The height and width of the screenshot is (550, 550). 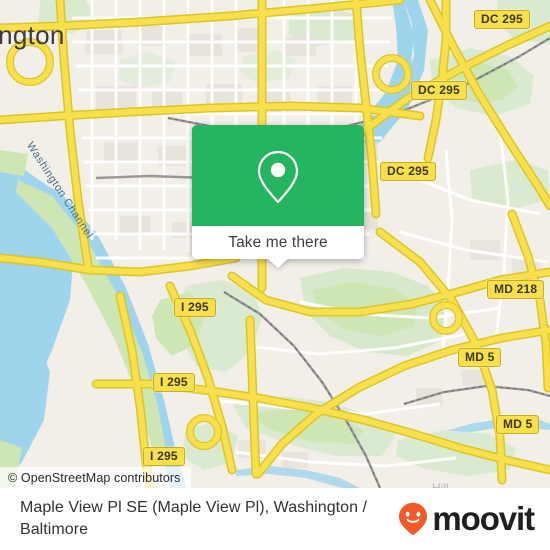 What do you see at coordinates (413, 519) in the screenshot?
I see `moovit-smiley-pin-icon` at bounding box center [413, 519].